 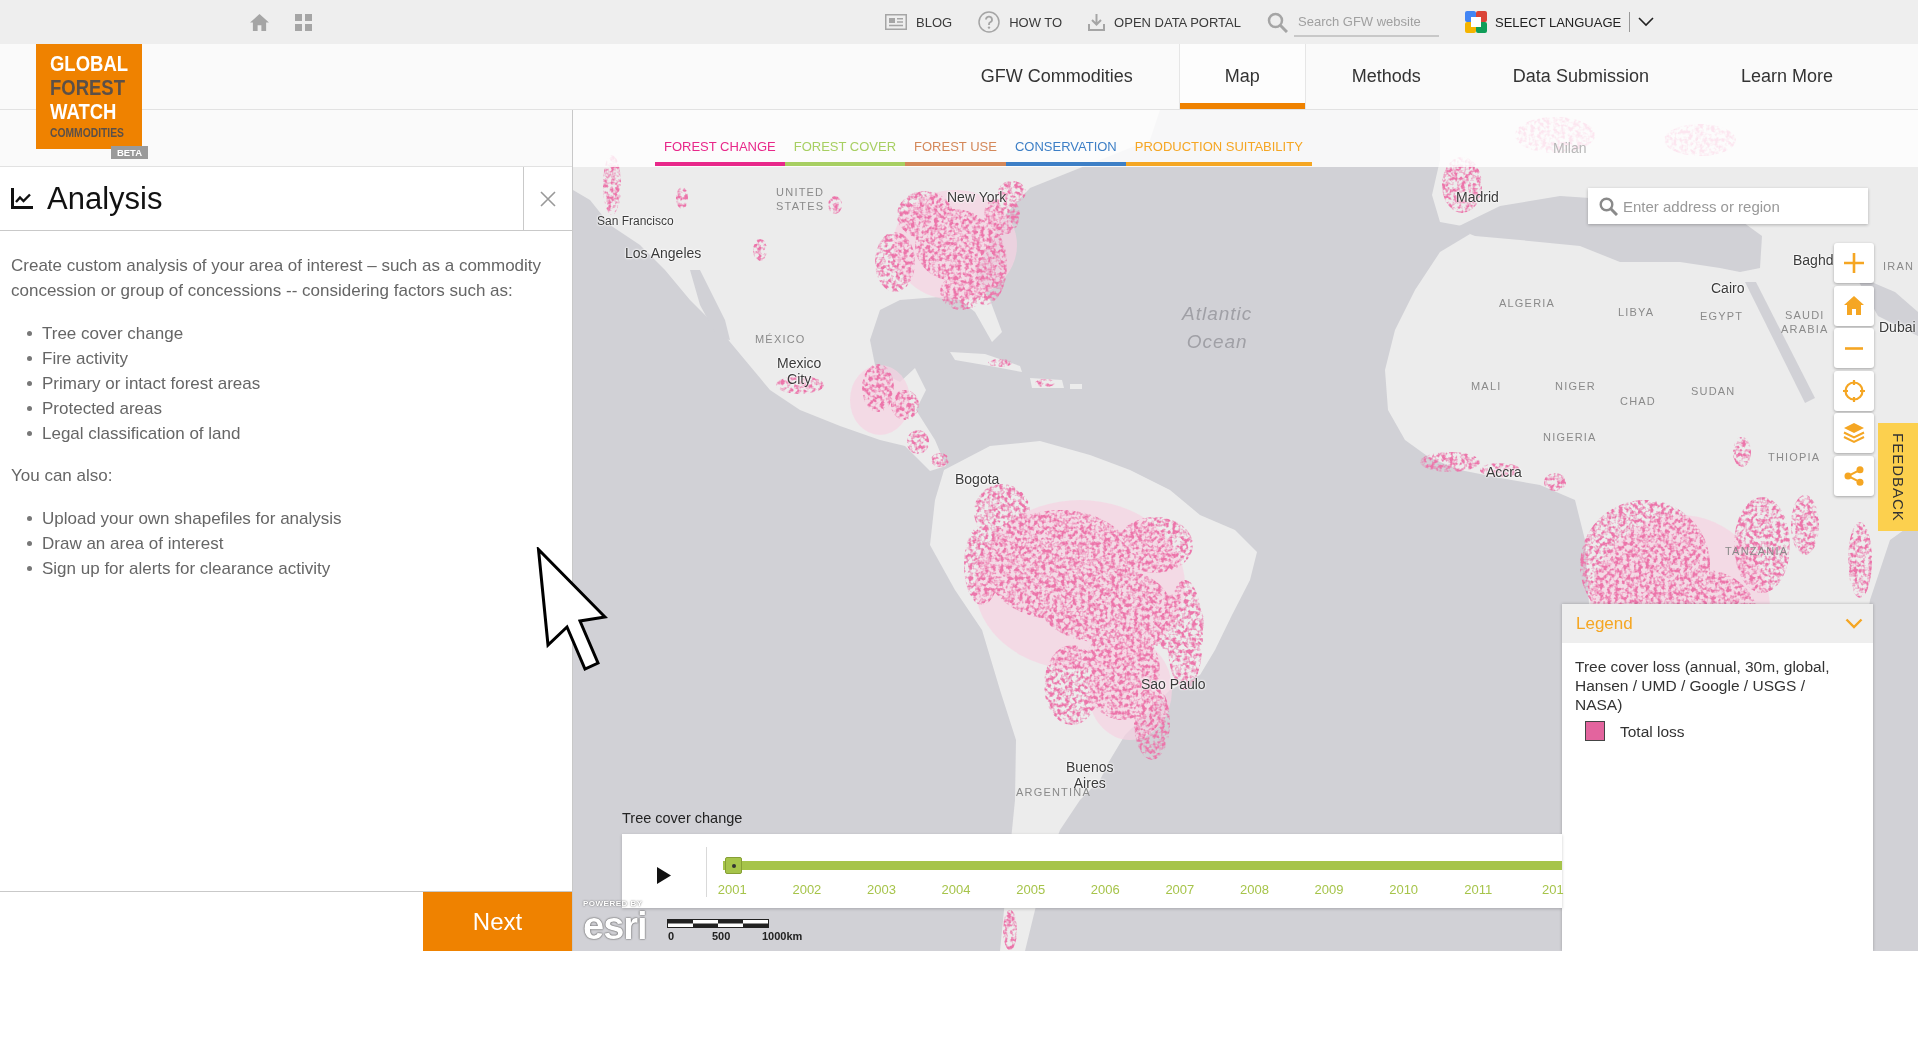 I want to click on legend-title: Legend, so click(x=1604, y=623).